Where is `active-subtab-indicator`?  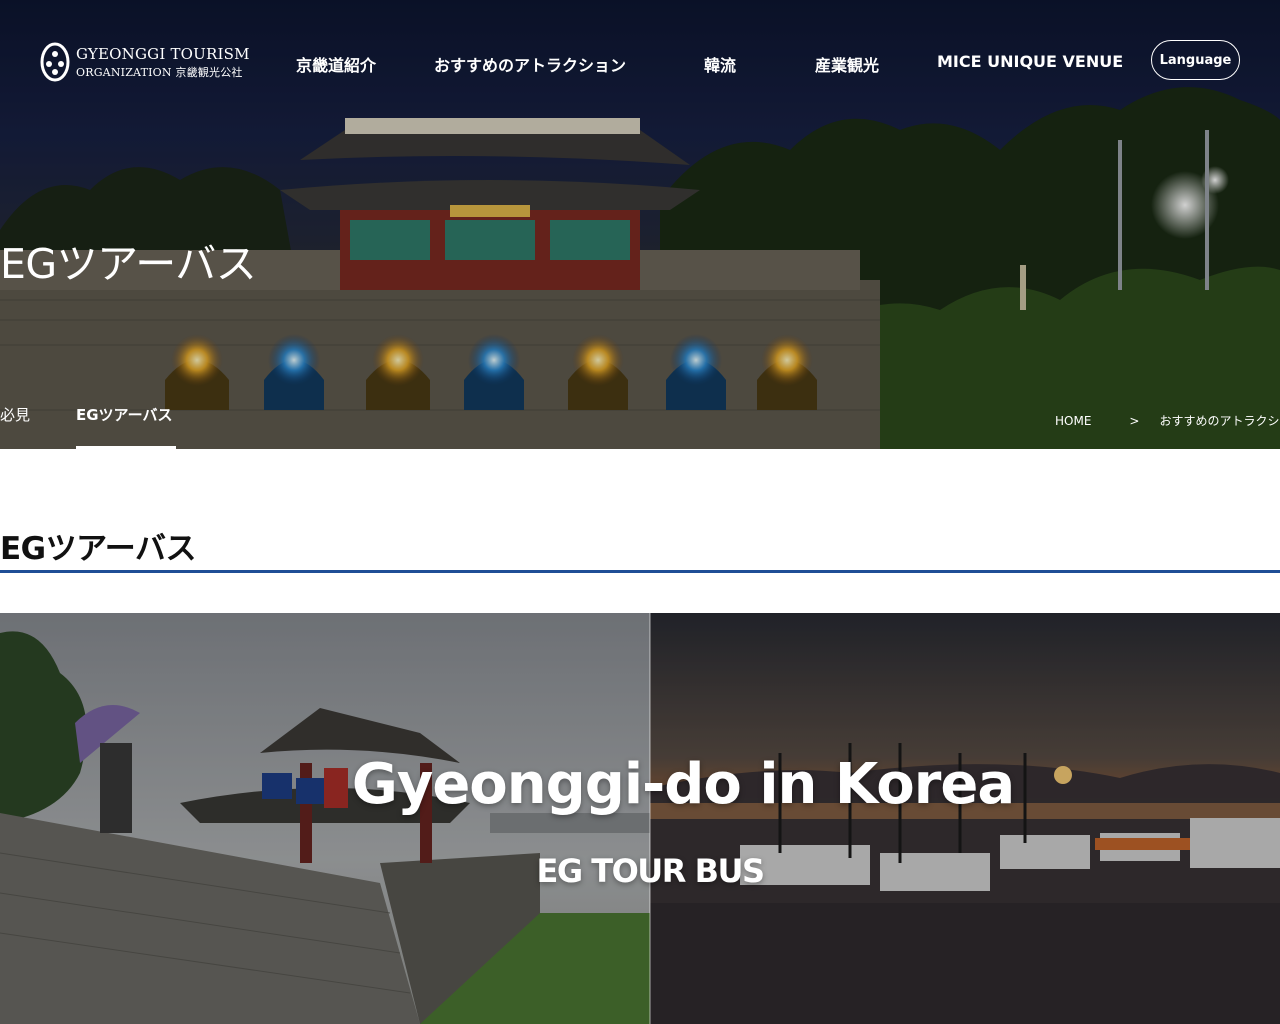 active-subtab-indicator is located at coordinates (126, 447).